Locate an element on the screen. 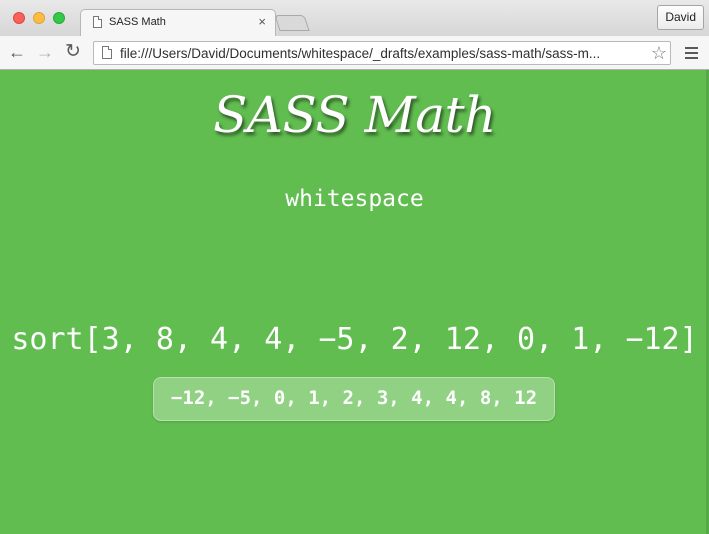 The image size is (709, 534). forward-arrow-icon: → is located at coordinates (45, 52).